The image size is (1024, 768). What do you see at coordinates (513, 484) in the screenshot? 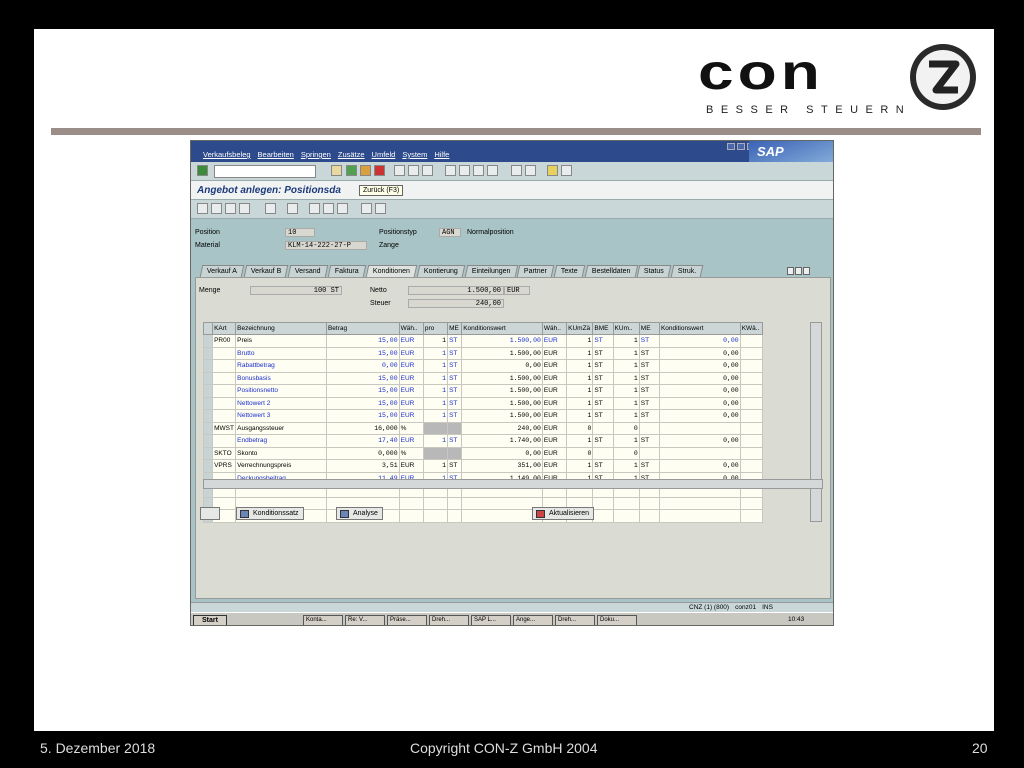
I see `horizontal-scrollbar` at bounding box center [513, 484].